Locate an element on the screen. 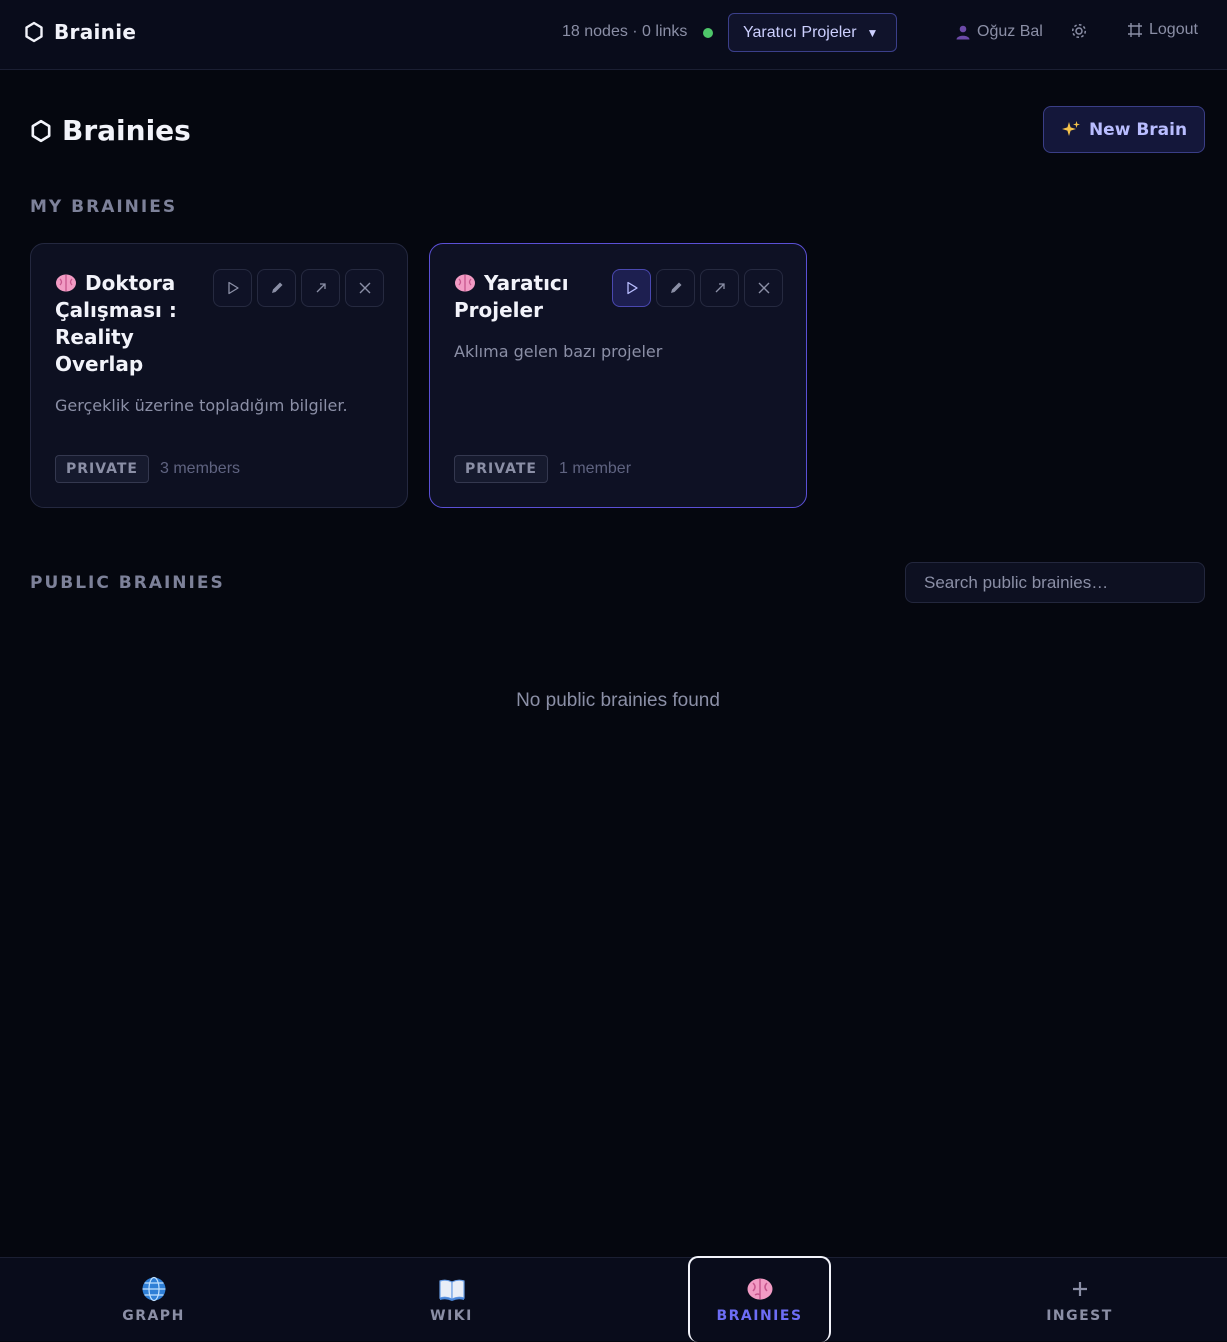 This screenshot has width=1227, height=1342. new-brain-button: New Brain is located at coordinates (1124, 129).